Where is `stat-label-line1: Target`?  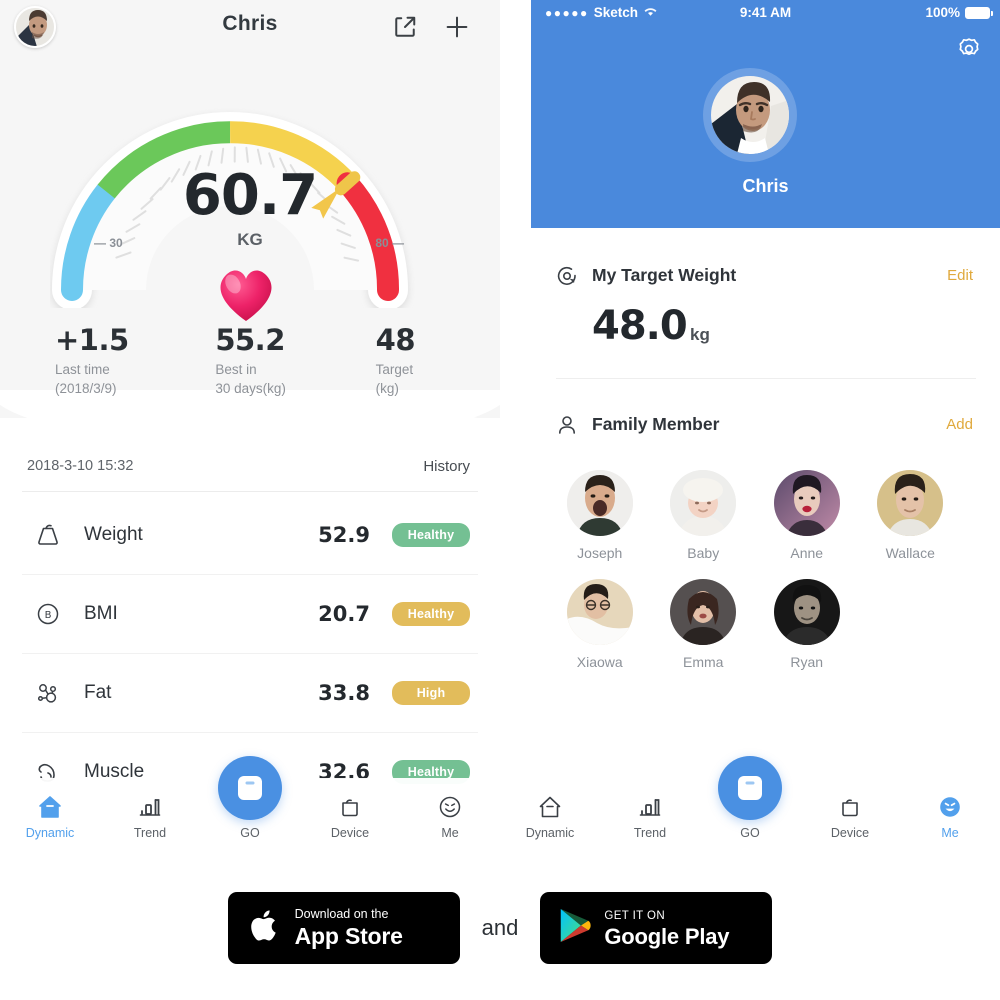
stat-label-line1: Target is located at coordinates (394, 370).